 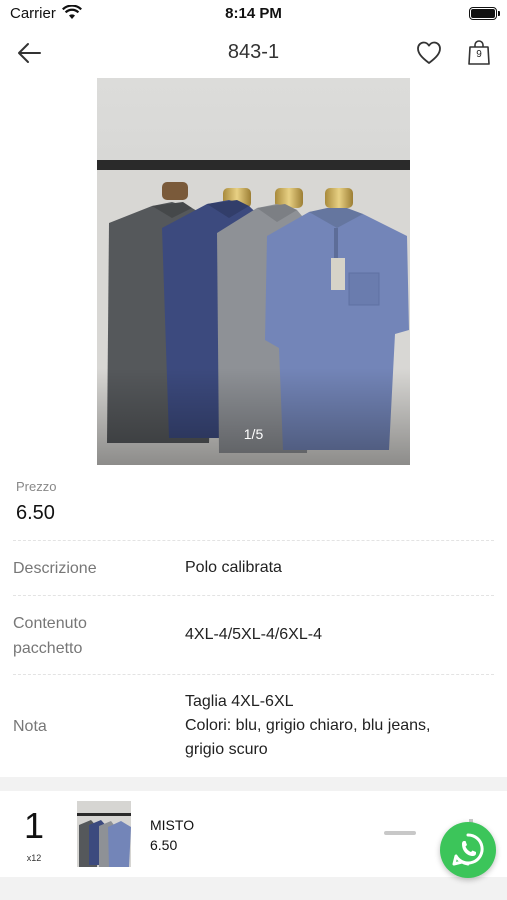 I want to click on package-content-label-line2: pacchetto, so click(x=48, y=648).